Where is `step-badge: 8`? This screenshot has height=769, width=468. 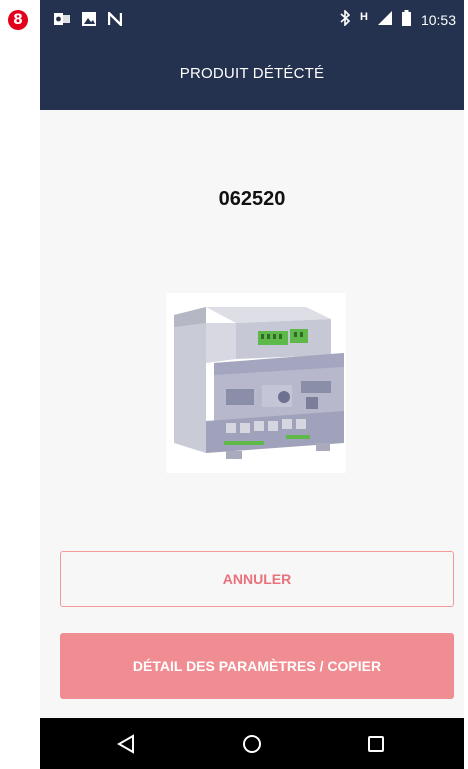
step-badge: 8 is located at coordinates (18, 20).